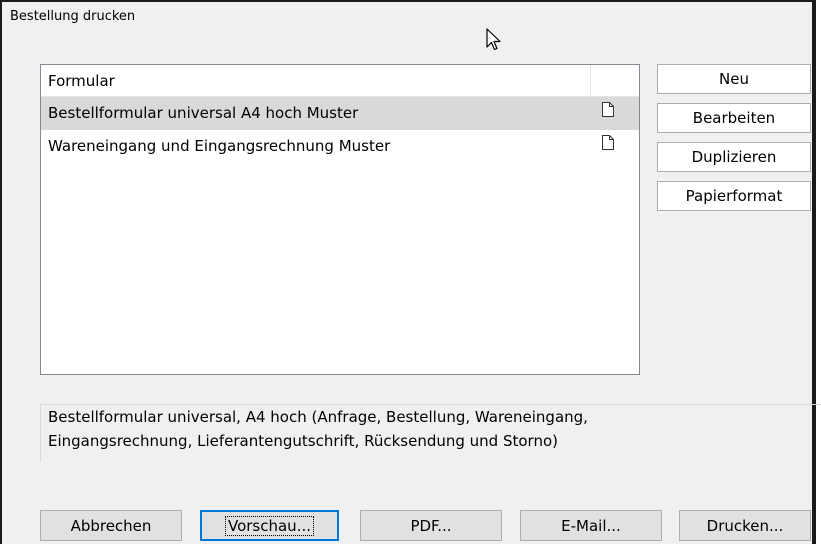  I want to click on paper-format-button: Papierformat, so click(734, 196).